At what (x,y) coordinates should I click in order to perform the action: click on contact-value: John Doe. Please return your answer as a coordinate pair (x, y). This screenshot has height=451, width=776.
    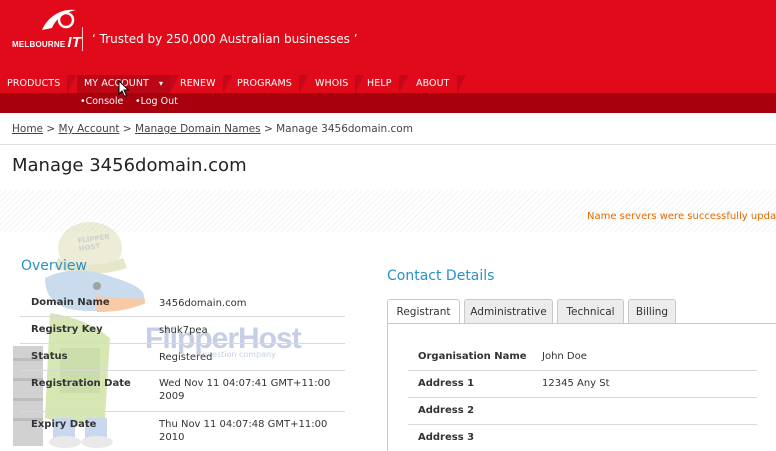
    Looking at the image, I should click on (564, 356).